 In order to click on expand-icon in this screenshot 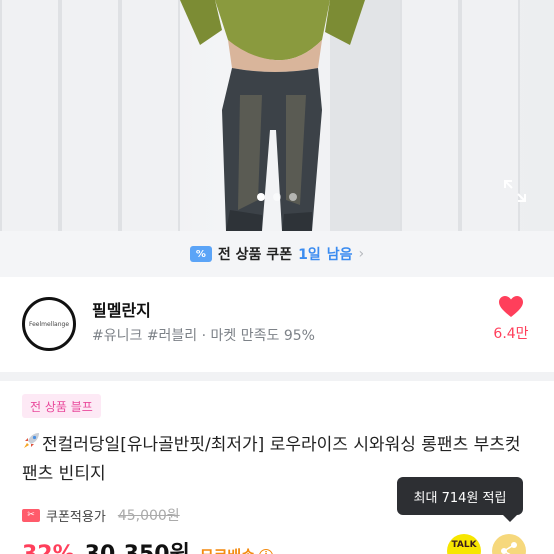, I will do `click(515, 191)`.